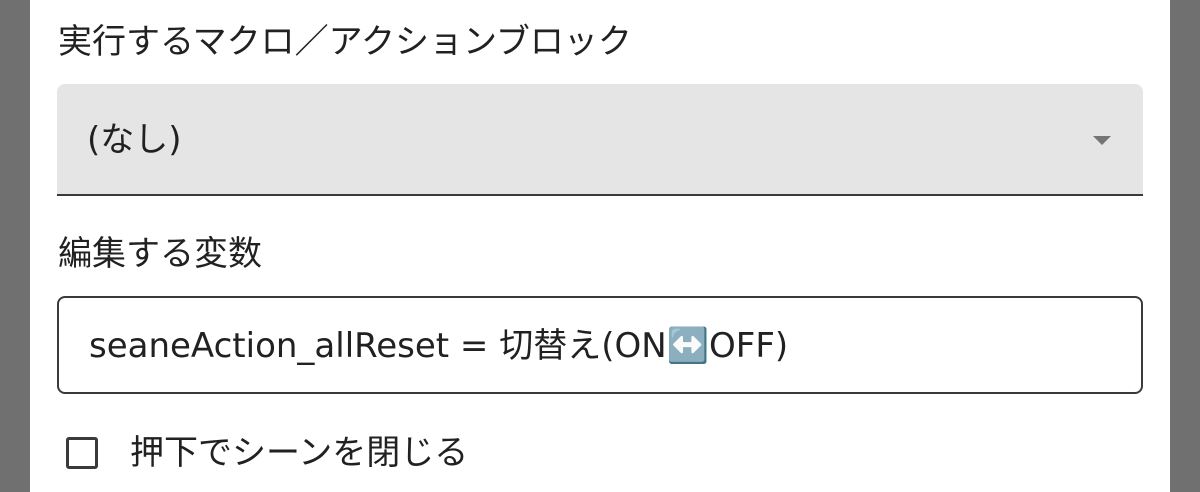  I want to click on chevron-down-icon, so click(1102, 140).